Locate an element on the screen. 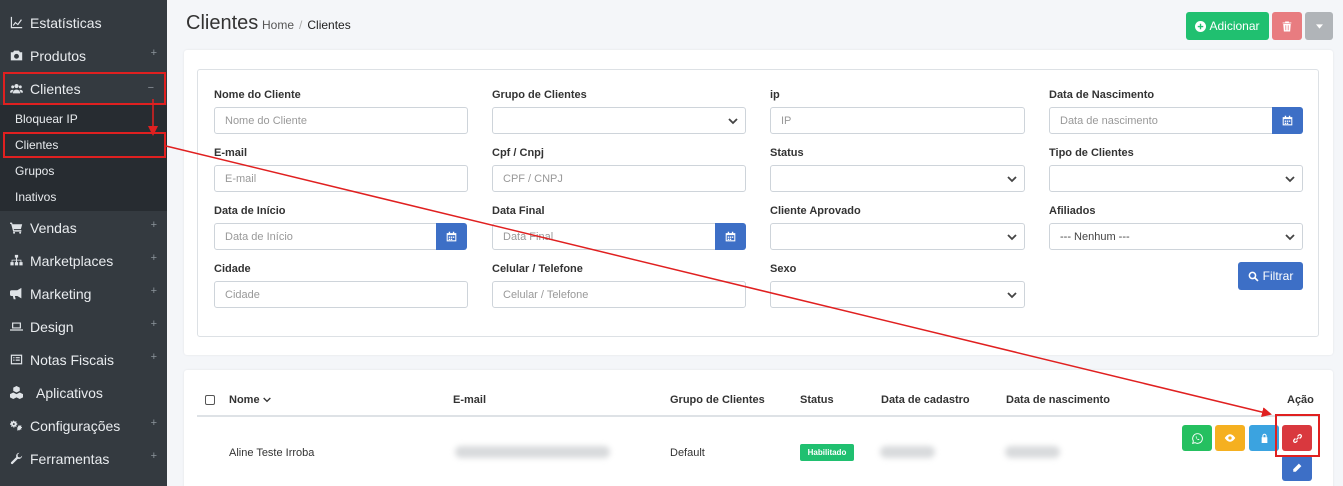 Image resolution: width=1343 pixels, height=486 pixels. nav-item-configuracoes: Configurações + is located at coordinates (83, 425).